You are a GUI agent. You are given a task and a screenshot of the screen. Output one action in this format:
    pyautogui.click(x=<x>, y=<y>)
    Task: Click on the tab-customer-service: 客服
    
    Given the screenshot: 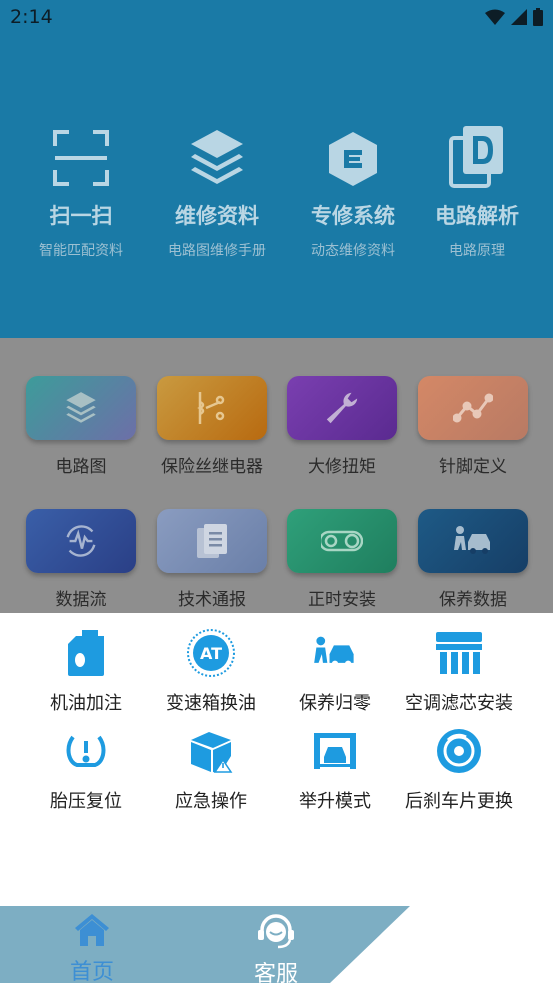 What is the action you would take?
    pyautogui.click(x=276, y=950)
    